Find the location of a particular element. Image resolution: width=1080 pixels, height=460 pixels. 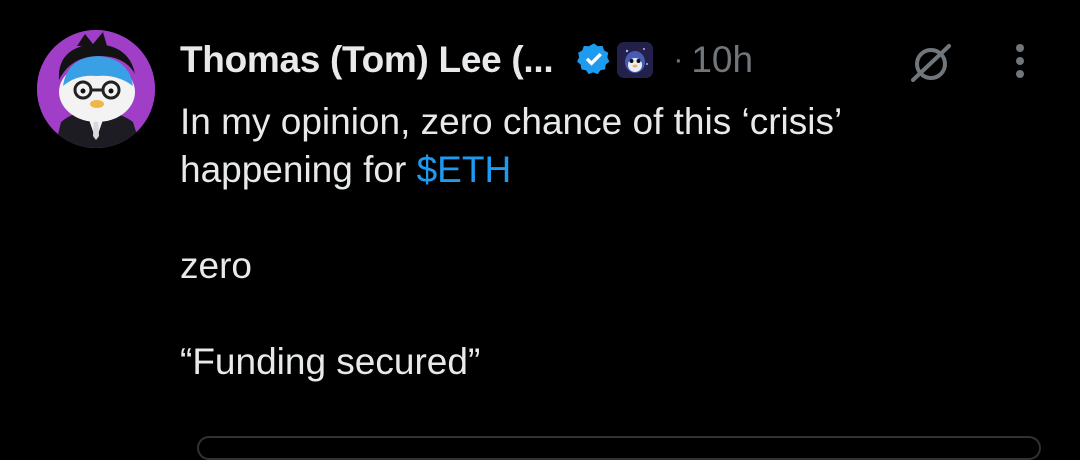

author-avatar is located at coordinates (96, 89).